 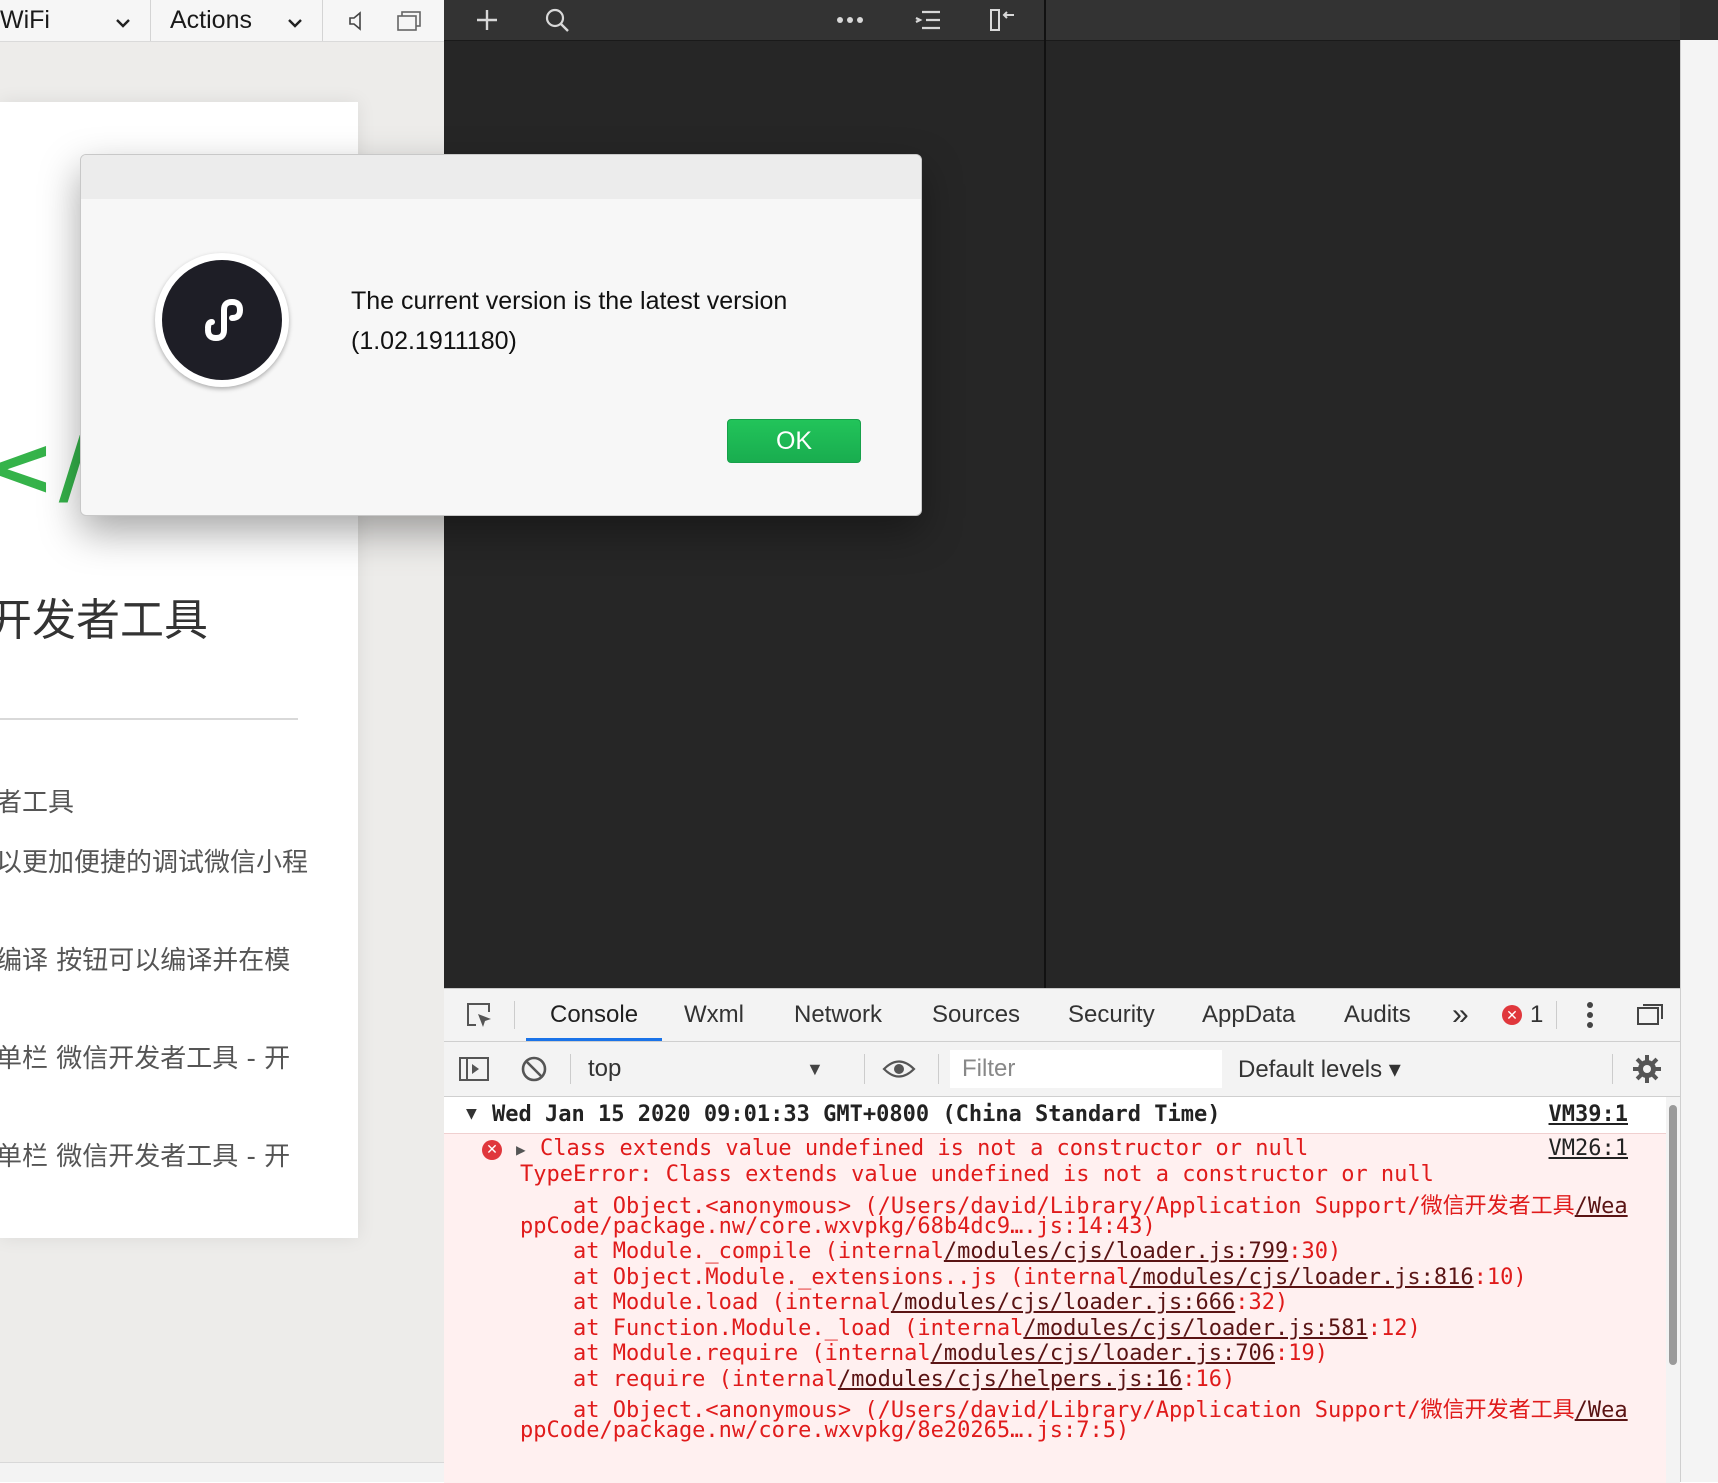 What do you see at coordinates (1262, 1302) in the screenshot?
I see `stack-frame-suffix: :32)` at bounding box center [1262, 1302].